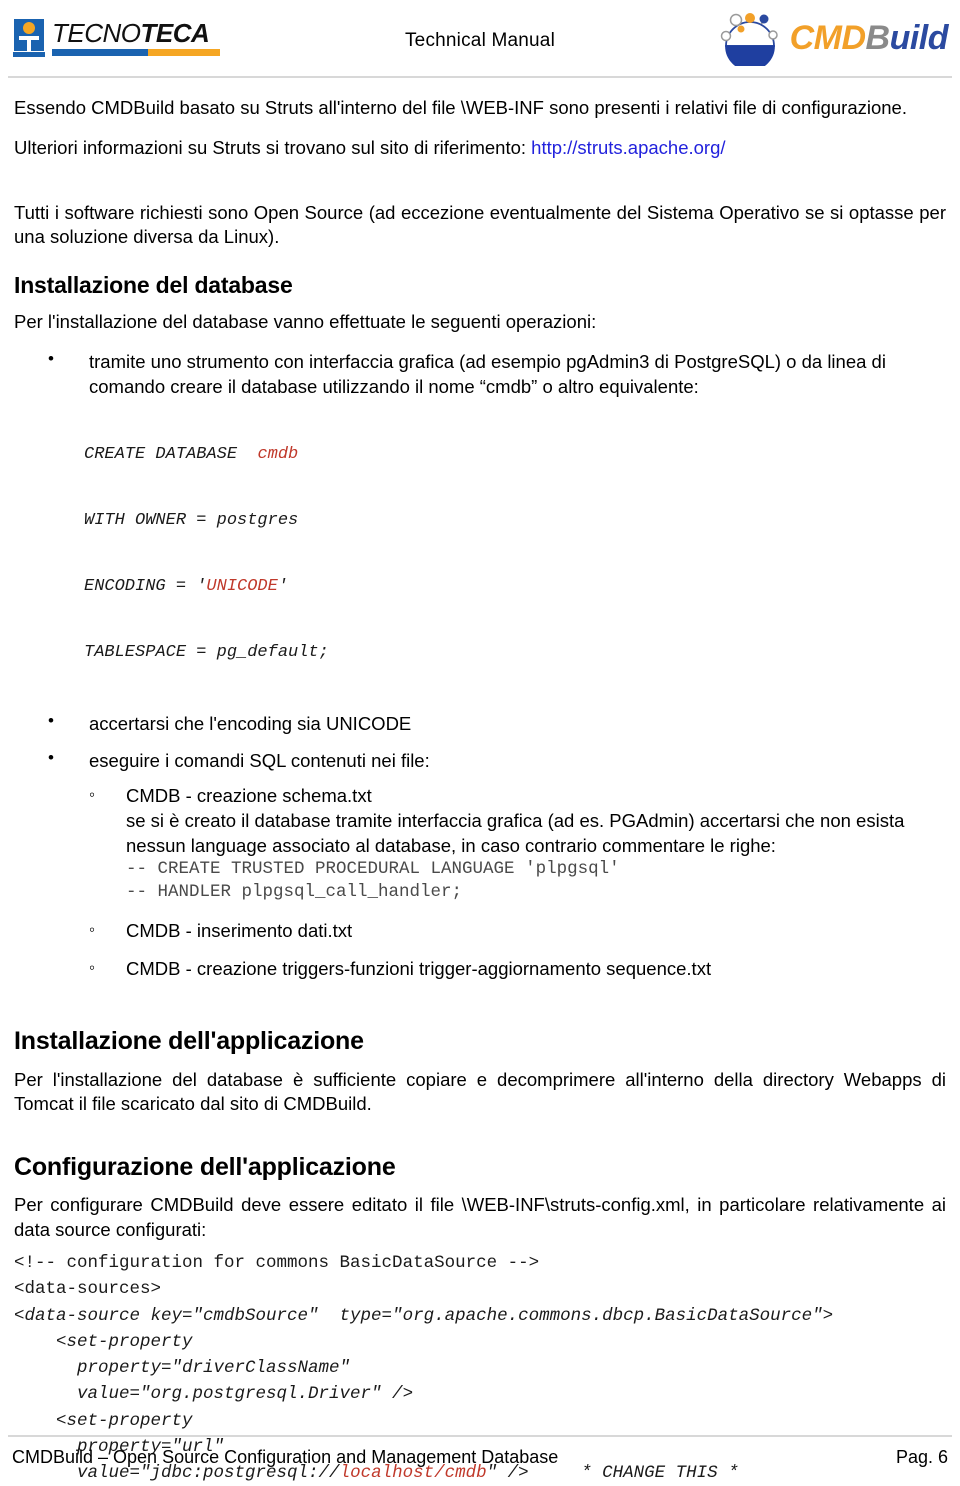 The image size is (960, 1486). Describe the element at coordinates (515, 586) in the screenshot. I see `sql-line-3: ENCODING = 'UNICODE'` at that location.